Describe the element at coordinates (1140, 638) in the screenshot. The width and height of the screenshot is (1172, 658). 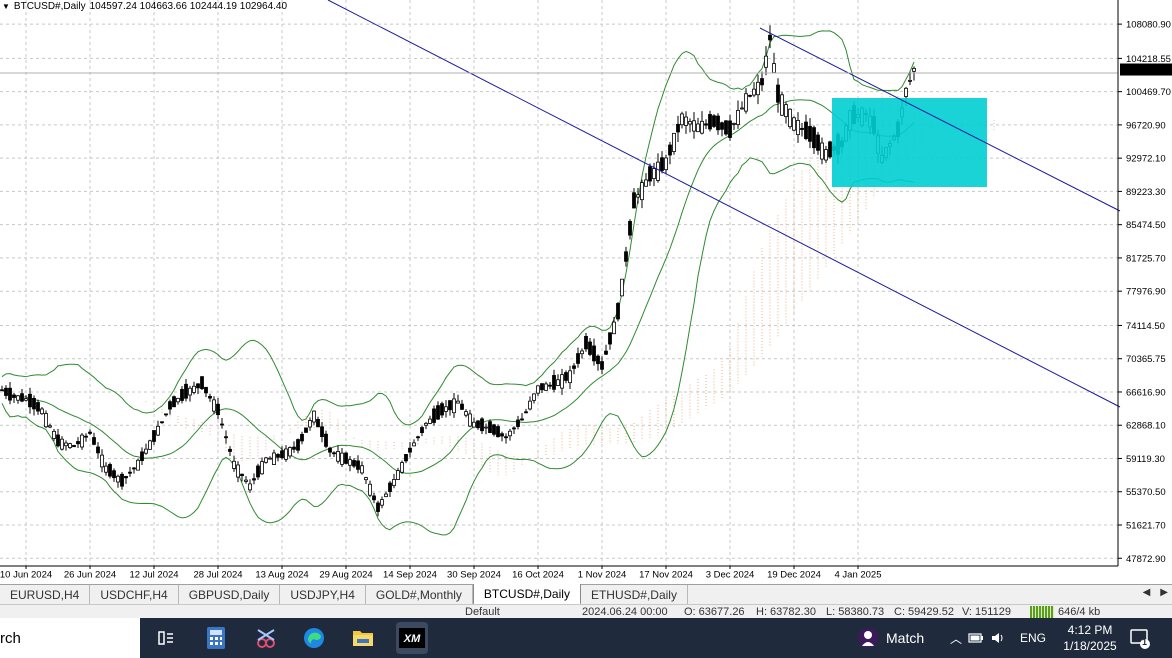
I see `notification-icon: 1` at that location.